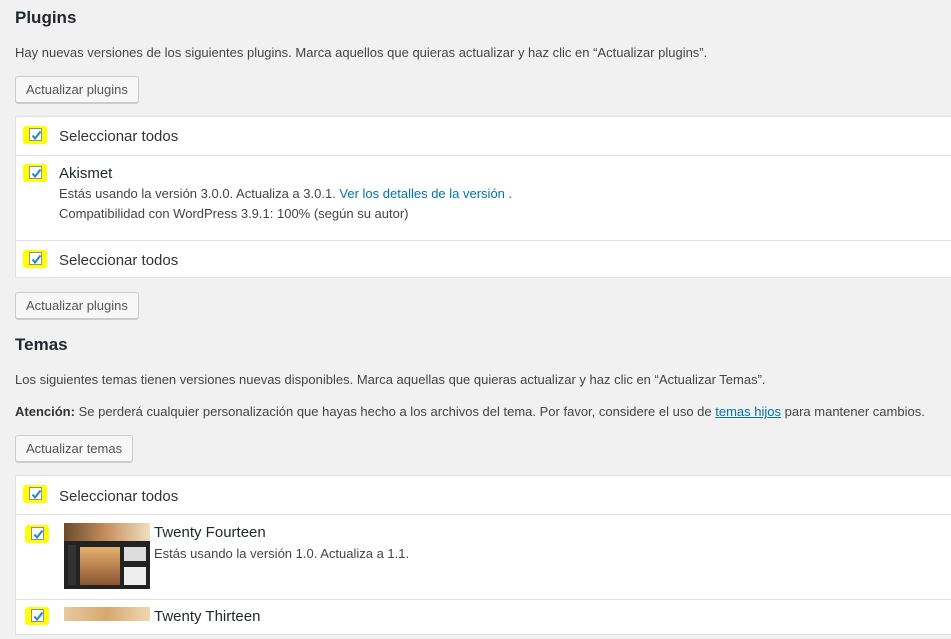 This screenshot has width=951, height=639. I want to click on plugins-select-all-label-bottom: Seleccionar todos, so click(118, 260).